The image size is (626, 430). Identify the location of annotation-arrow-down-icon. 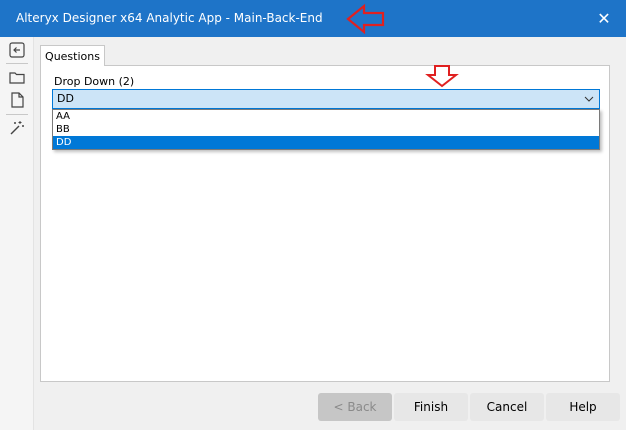
(442, 76).